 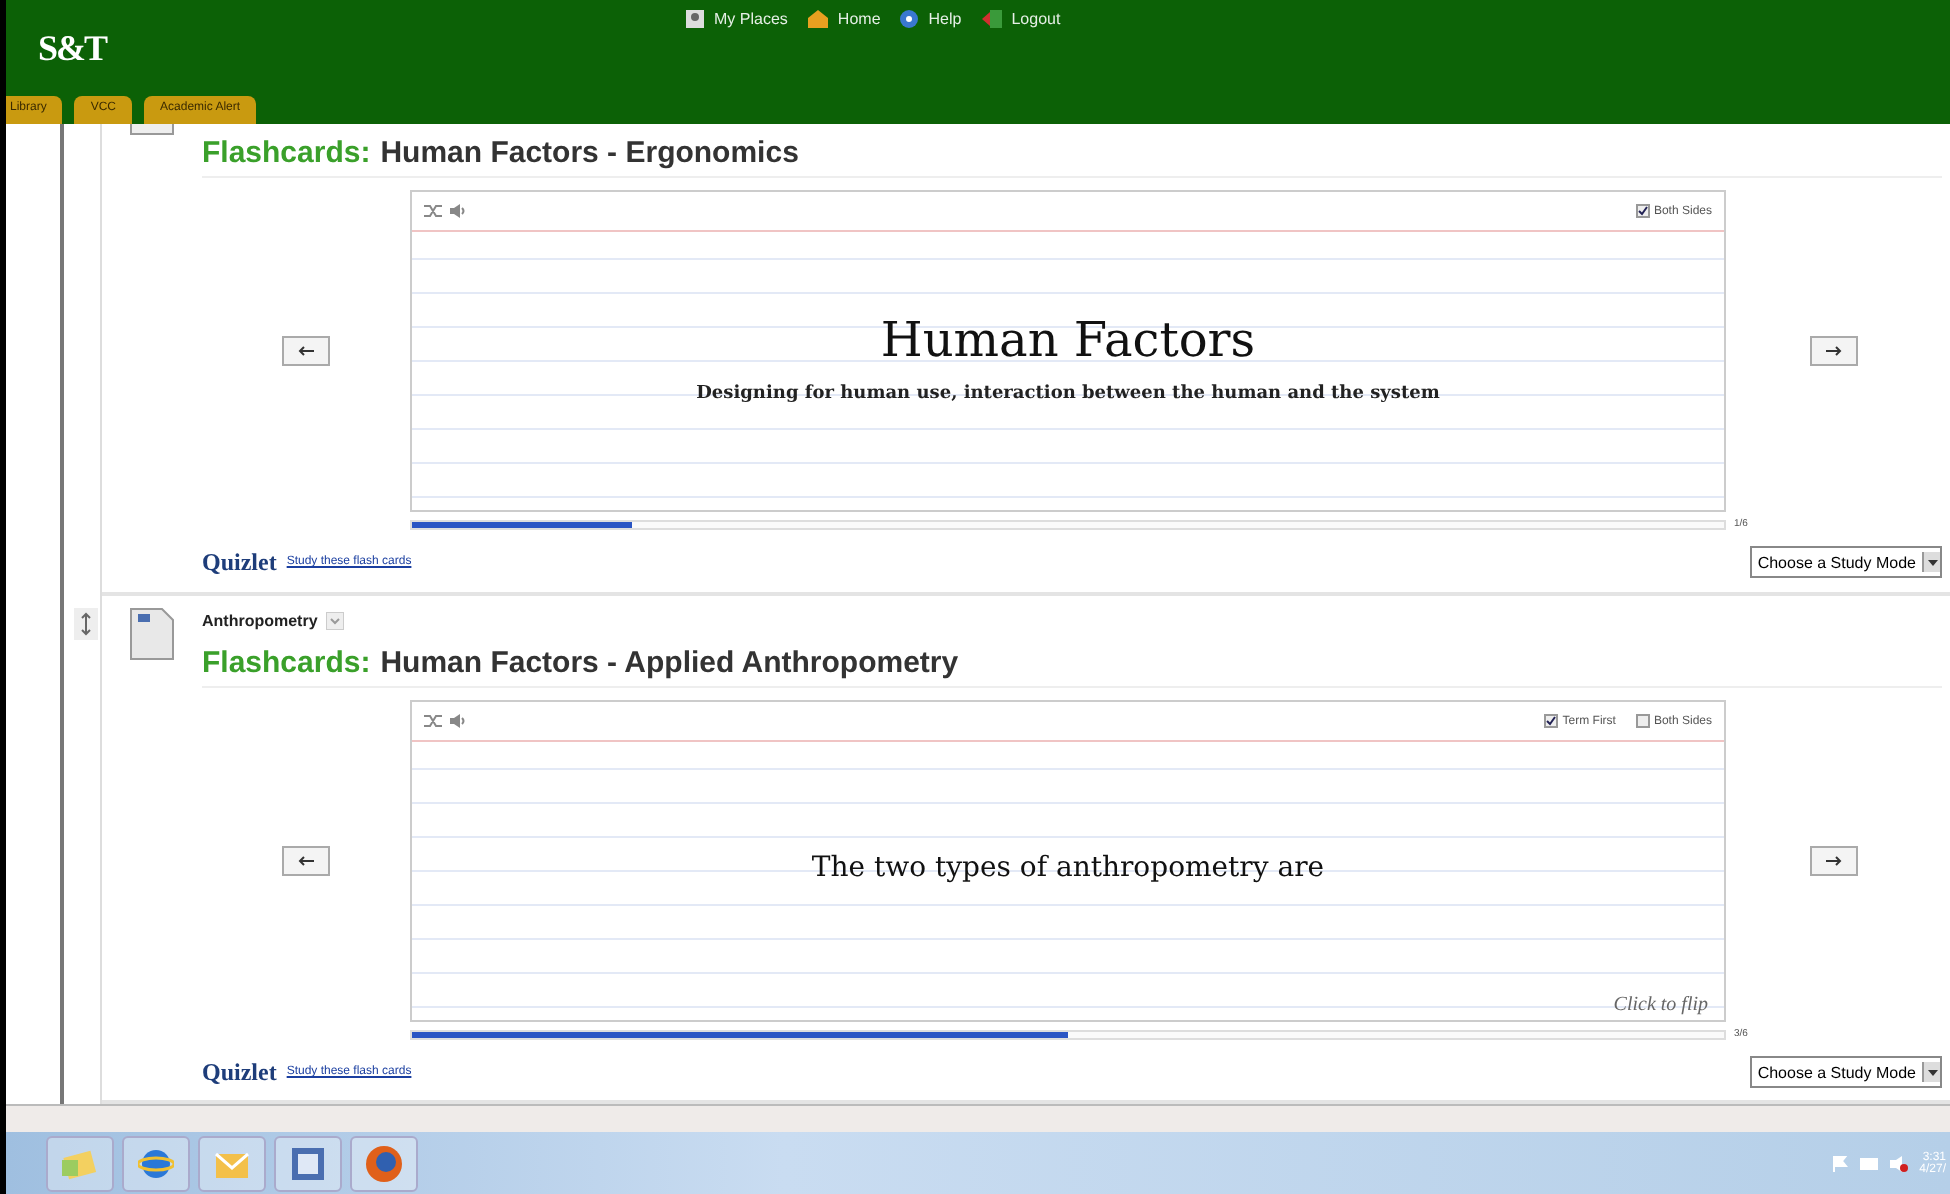 What do you see at coordinates (384, 1163) in the screenshot?
I see `globe-icon` at bounding box center [384, 1163].